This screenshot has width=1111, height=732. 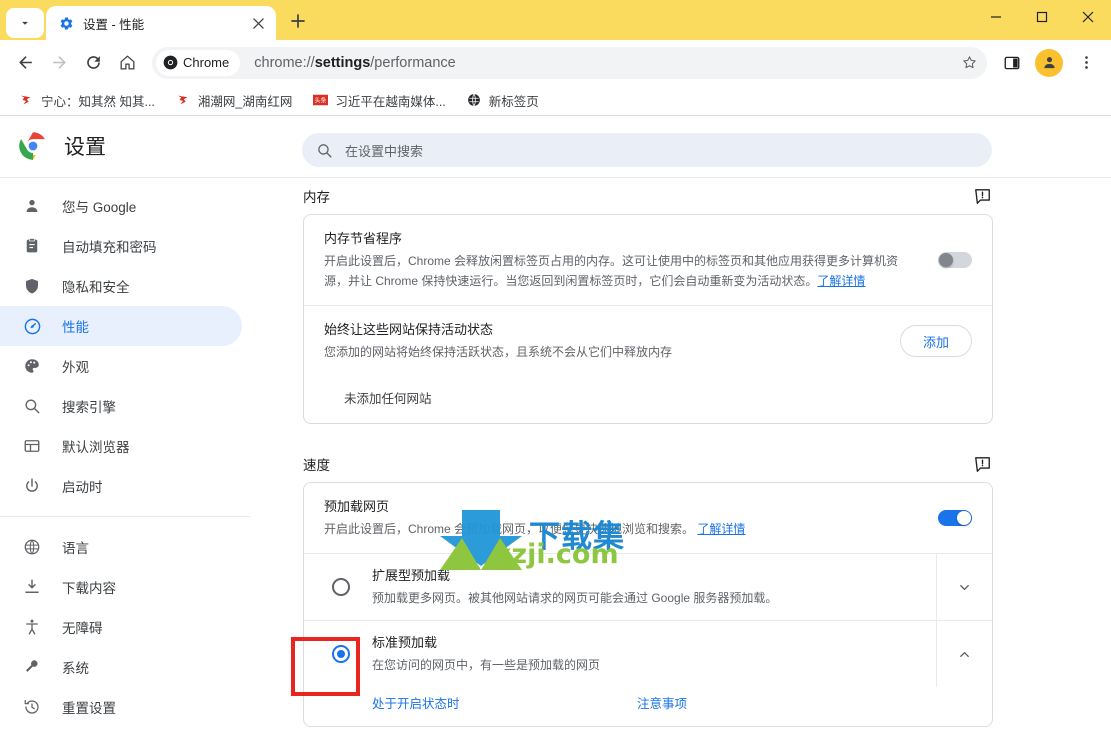 I want to click on avatar-icon, so click(x=1049, y=63).